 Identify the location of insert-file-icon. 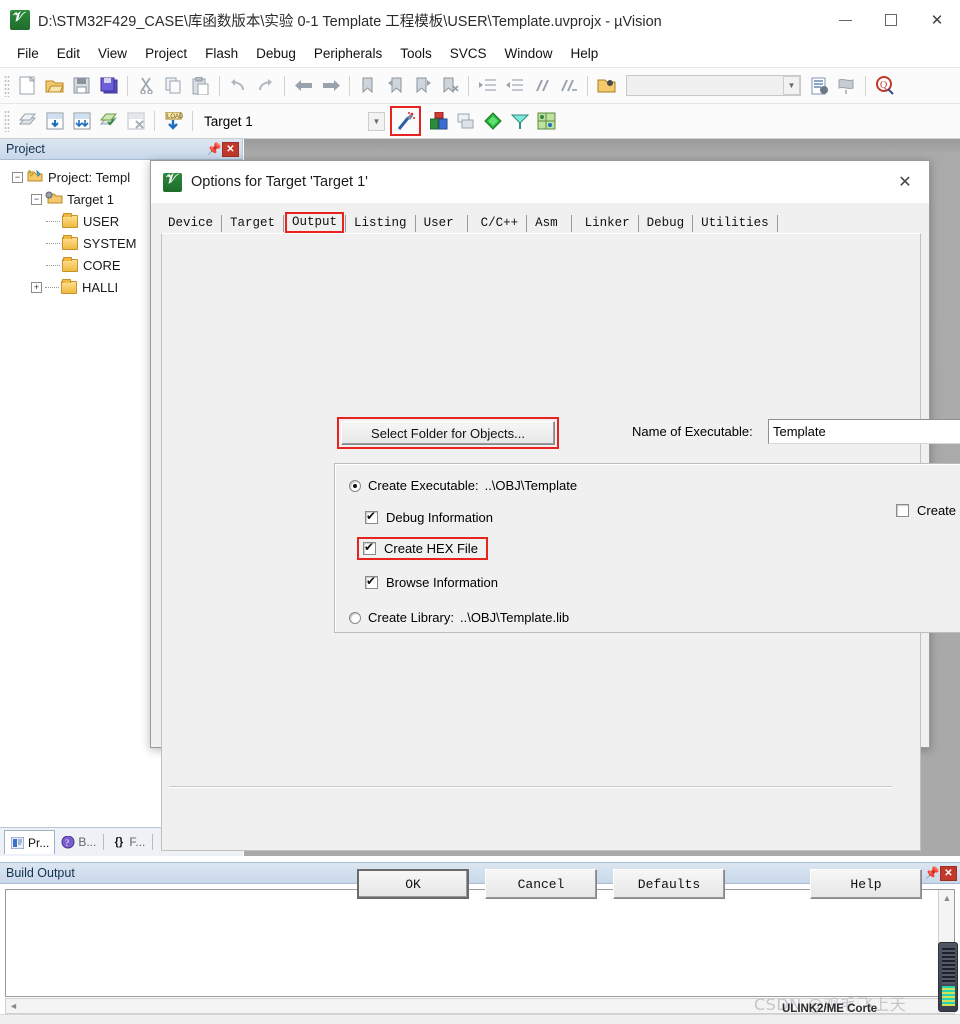
(819, 86).